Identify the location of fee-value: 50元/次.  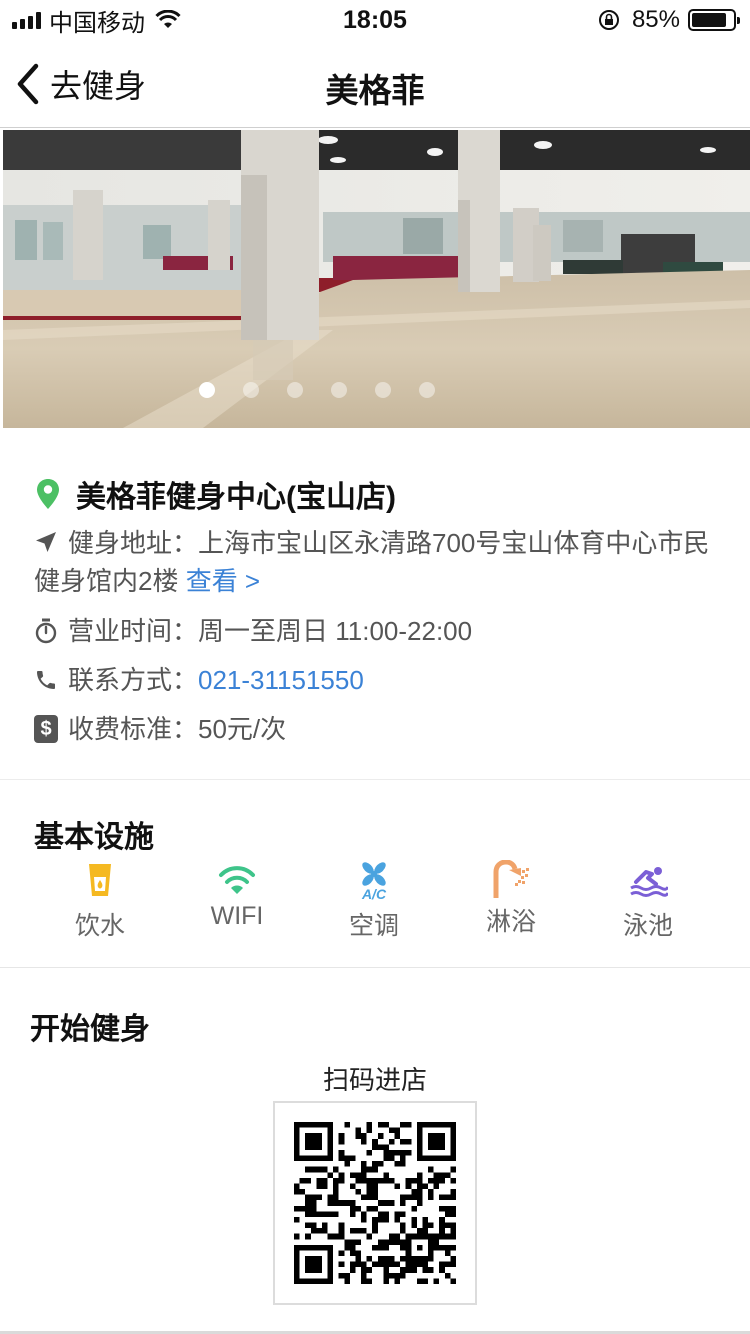
(242, 729).